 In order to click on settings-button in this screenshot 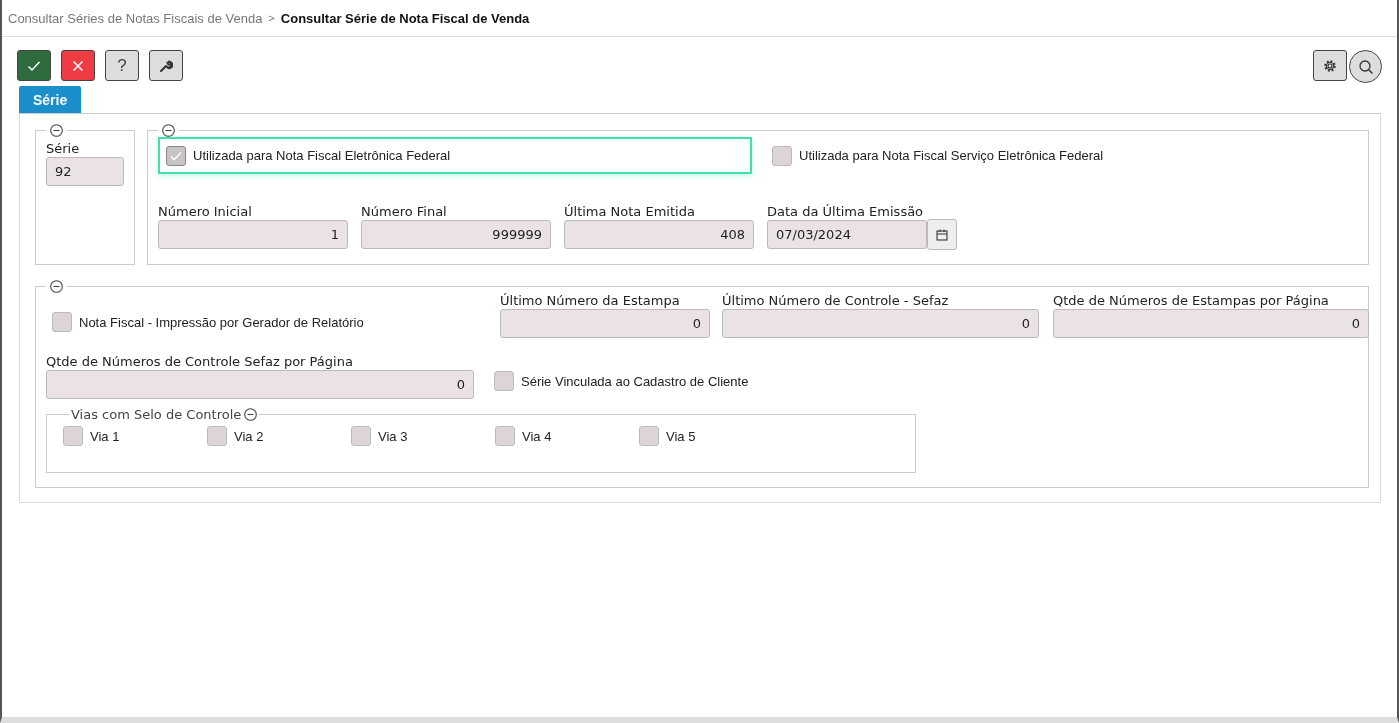, I will do `click(1330, 65)`.